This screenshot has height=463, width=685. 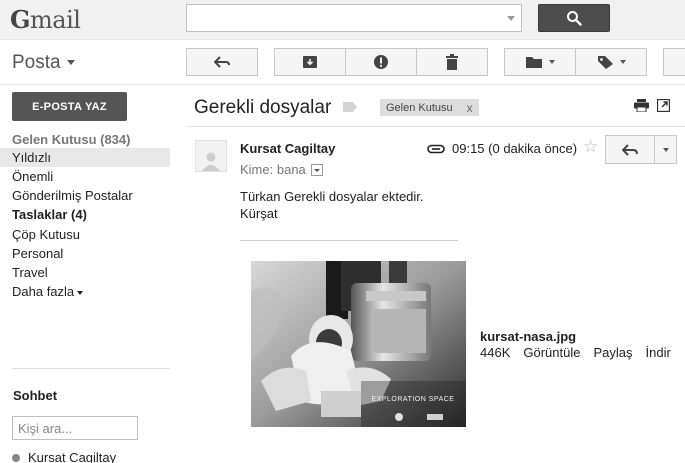 I want to click on sidebar-item-important: Önemli, so click(x=85, y=176).